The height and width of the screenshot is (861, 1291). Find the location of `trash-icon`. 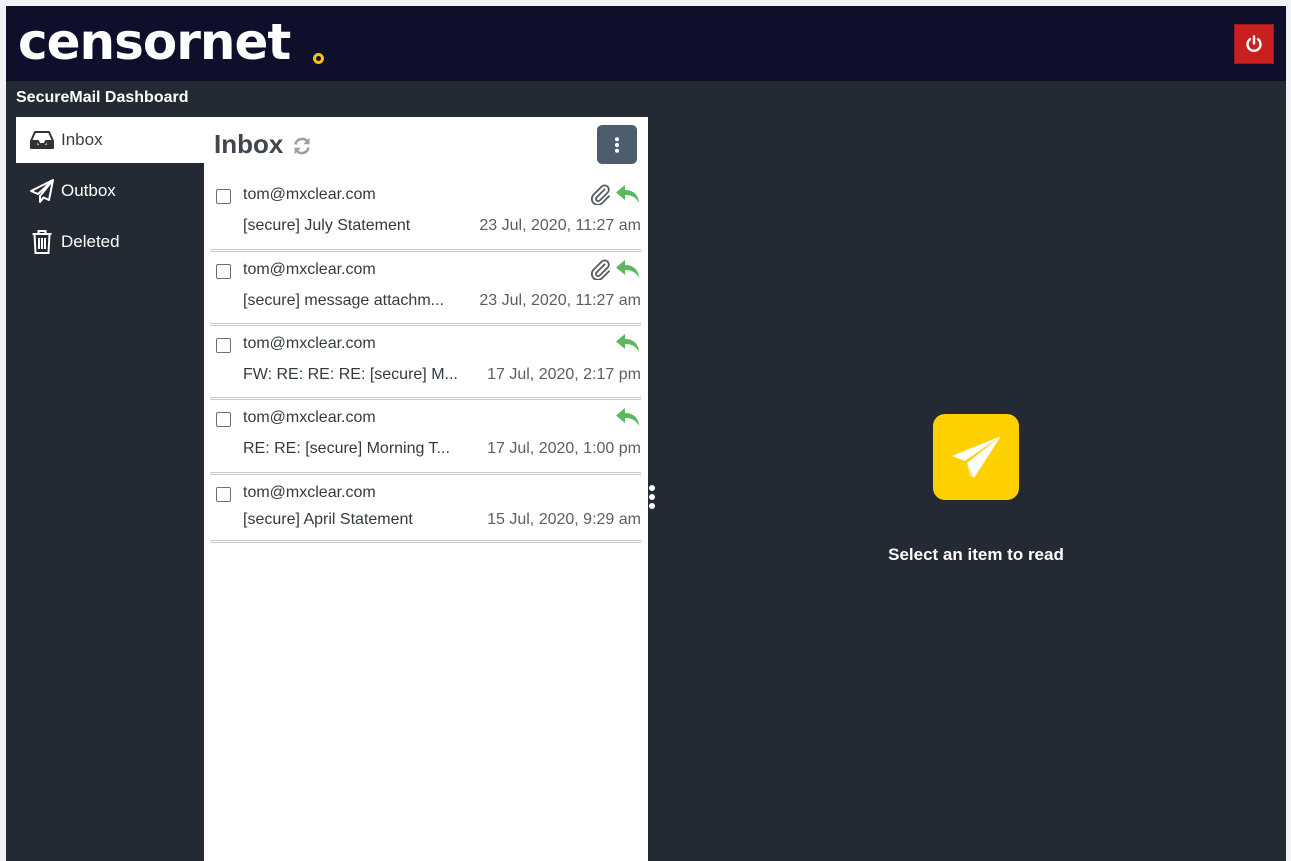

trash-icon is located at coordinates (42, 242).